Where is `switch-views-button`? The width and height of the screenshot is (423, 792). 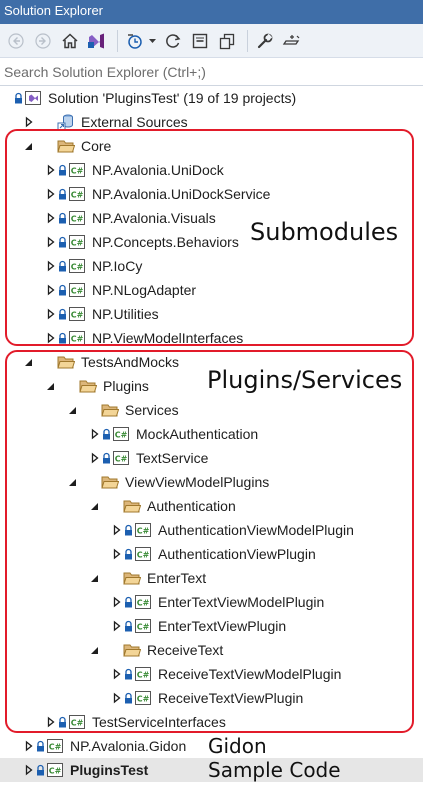 switch-views-button is located at coordinates (97, 41).